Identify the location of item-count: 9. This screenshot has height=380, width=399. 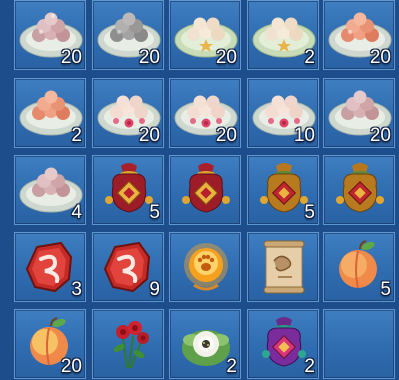
(154, 289).